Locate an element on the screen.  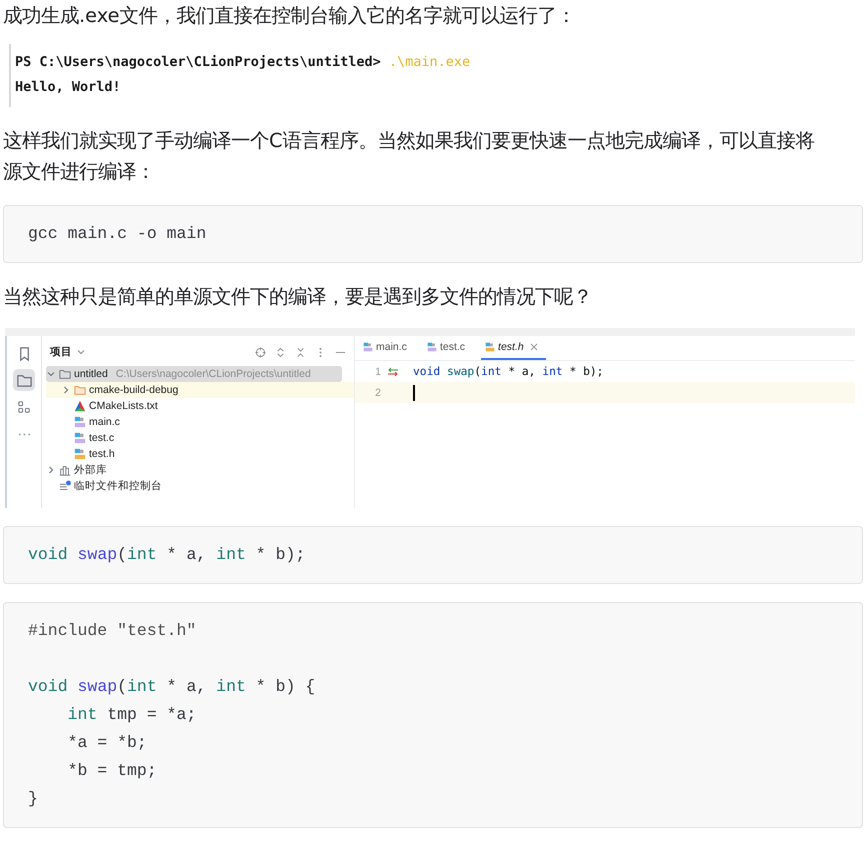
tree-item: CMakeLists.txt is located at coordinates (194, 406).